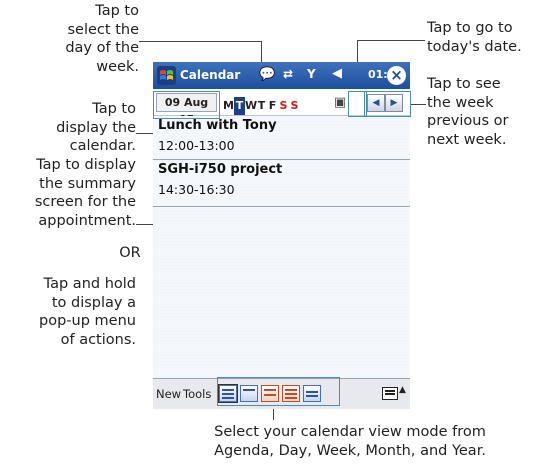 The image size is (541, 464). What do you see at coordinates (391, 40) in the screenshot?
I see `leader-today-h` at bounding box center [391, 40].